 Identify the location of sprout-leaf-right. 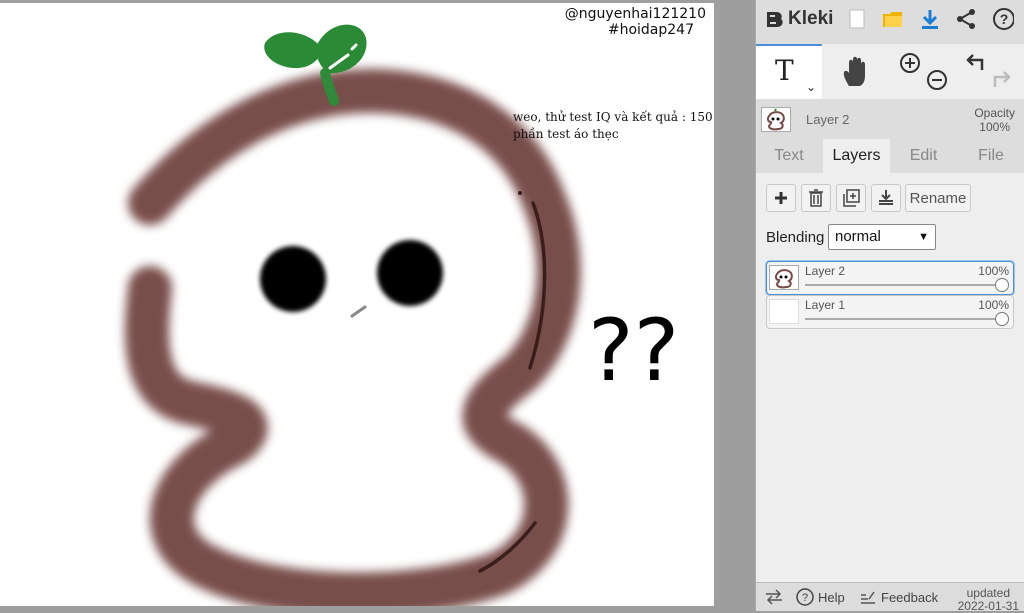
(341, 49).